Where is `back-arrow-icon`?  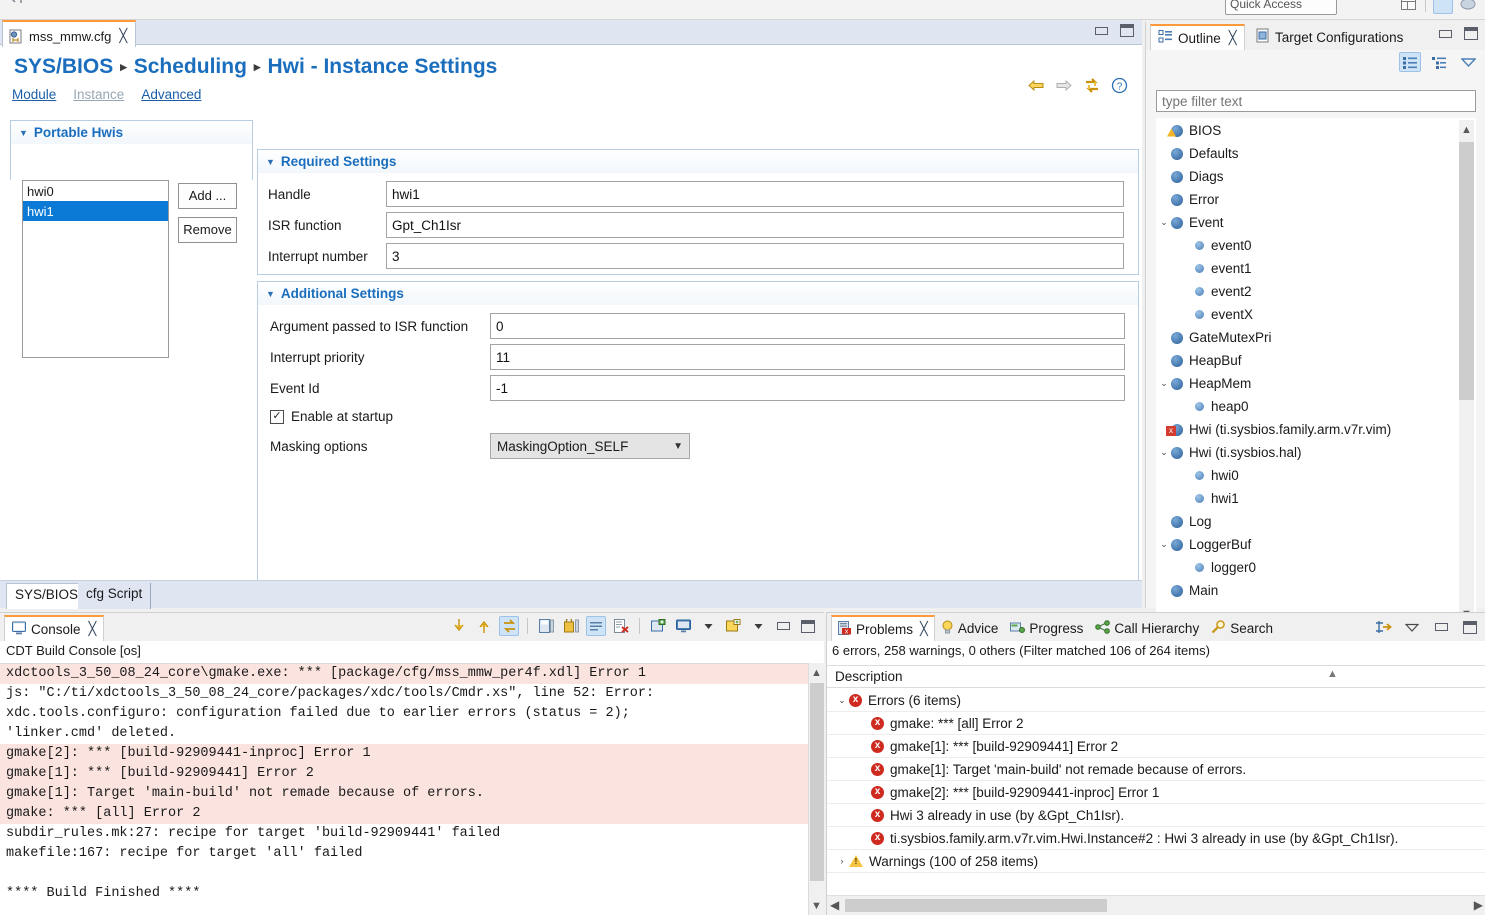 back-arrow-icon is located at coordinates (1036, 87).